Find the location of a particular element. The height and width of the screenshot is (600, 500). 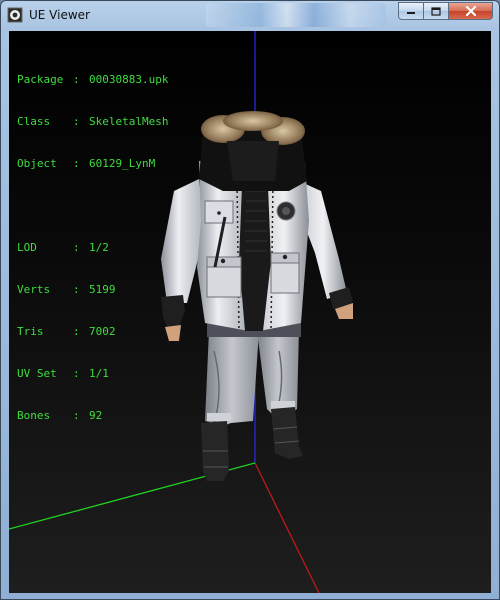

info-label: Object is located at coordinates (37, 163).